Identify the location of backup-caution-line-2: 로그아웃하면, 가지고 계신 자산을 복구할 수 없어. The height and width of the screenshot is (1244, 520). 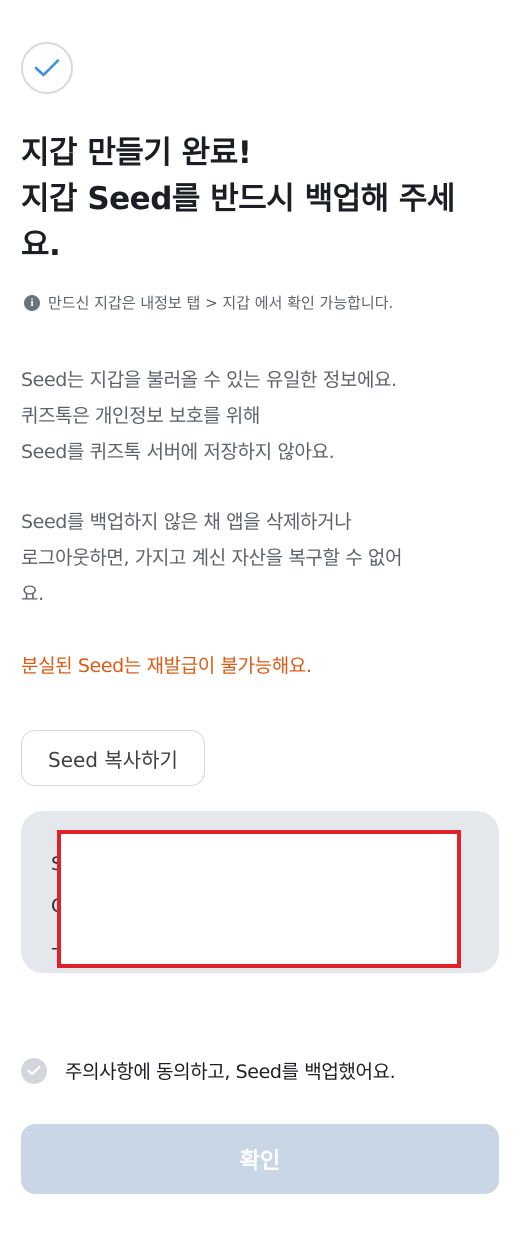
(212, 558).